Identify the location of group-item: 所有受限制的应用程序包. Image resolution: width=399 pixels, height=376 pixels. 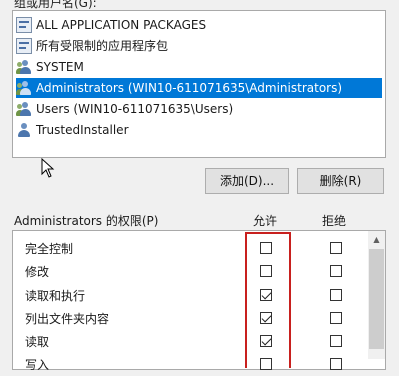
(92, 46).